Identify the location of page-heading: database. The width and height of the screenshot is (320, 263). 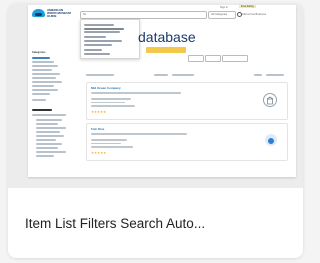
(167, 37).